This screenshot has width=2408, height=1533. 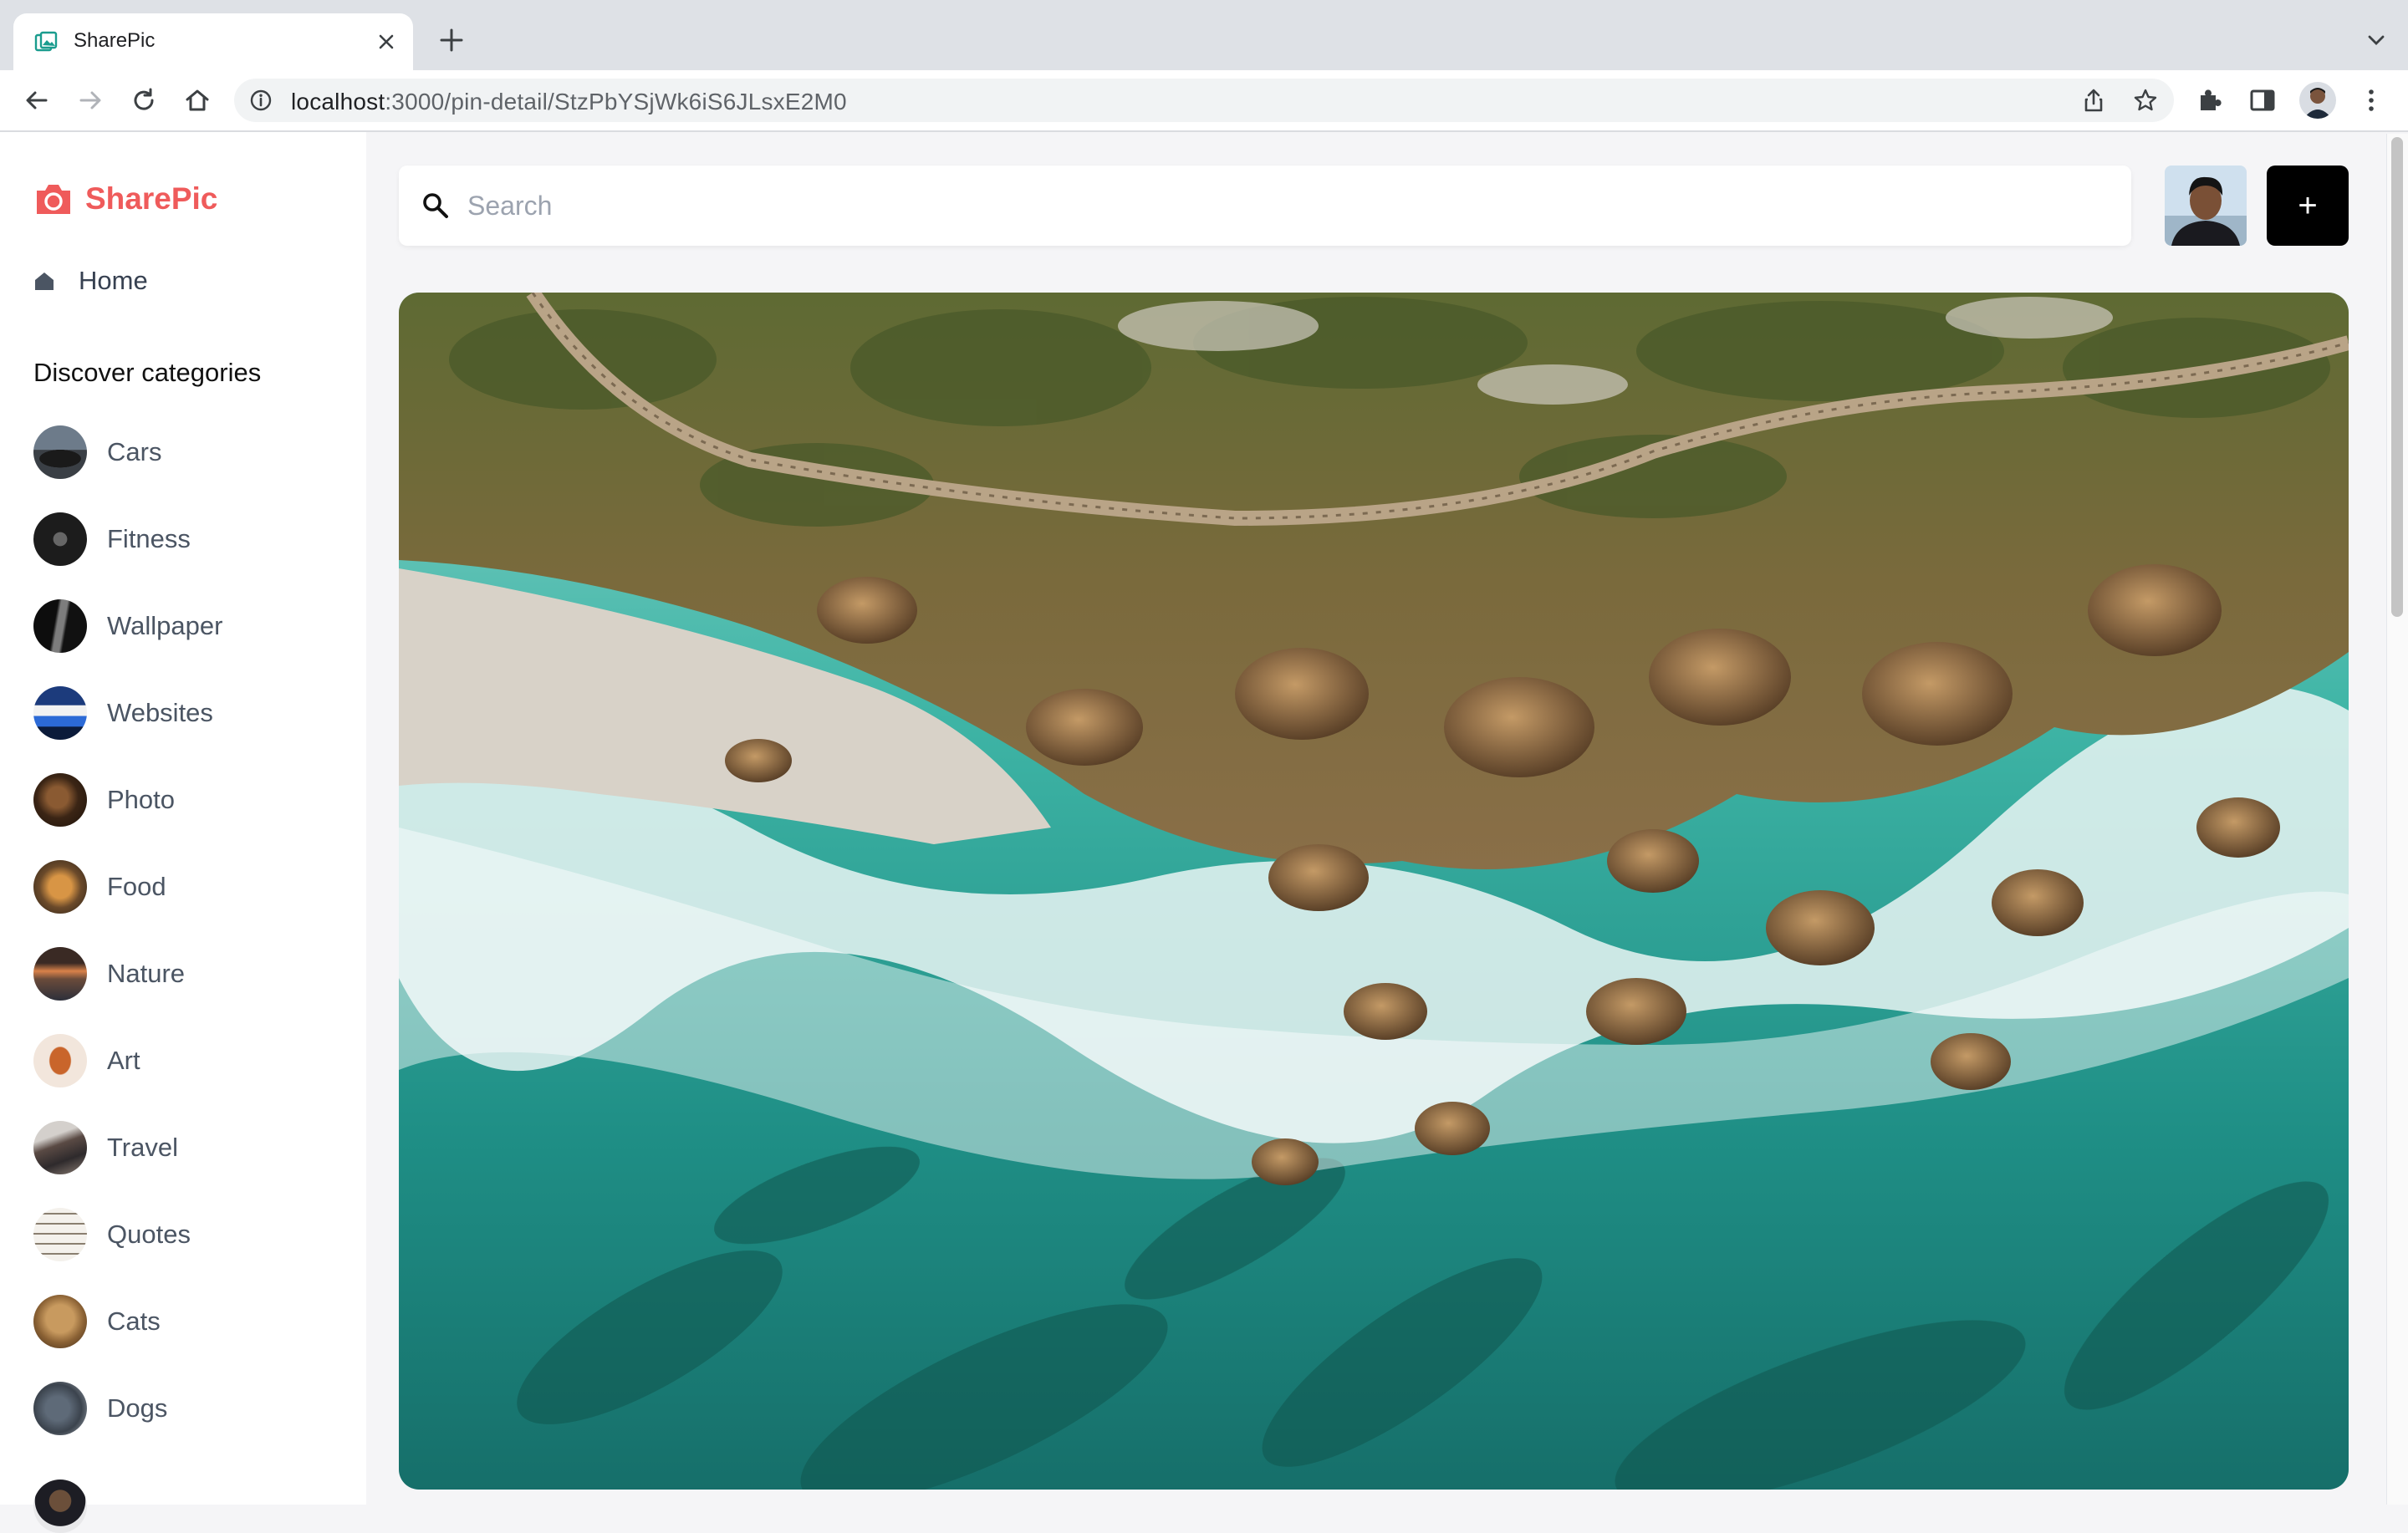 I want to click on more-vert-icon, so click(x=2371, y=100).